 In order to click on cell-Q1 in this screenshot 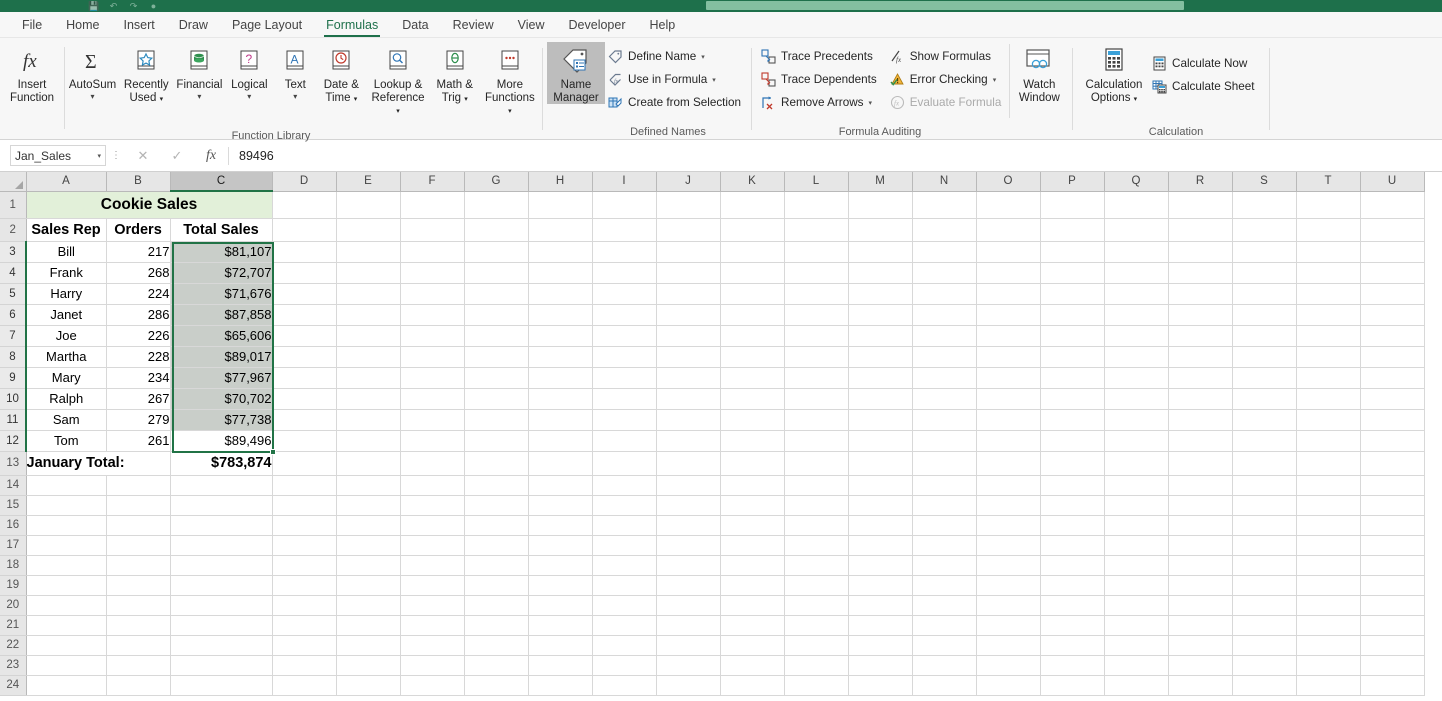, I will do `click(1136, 205)`.